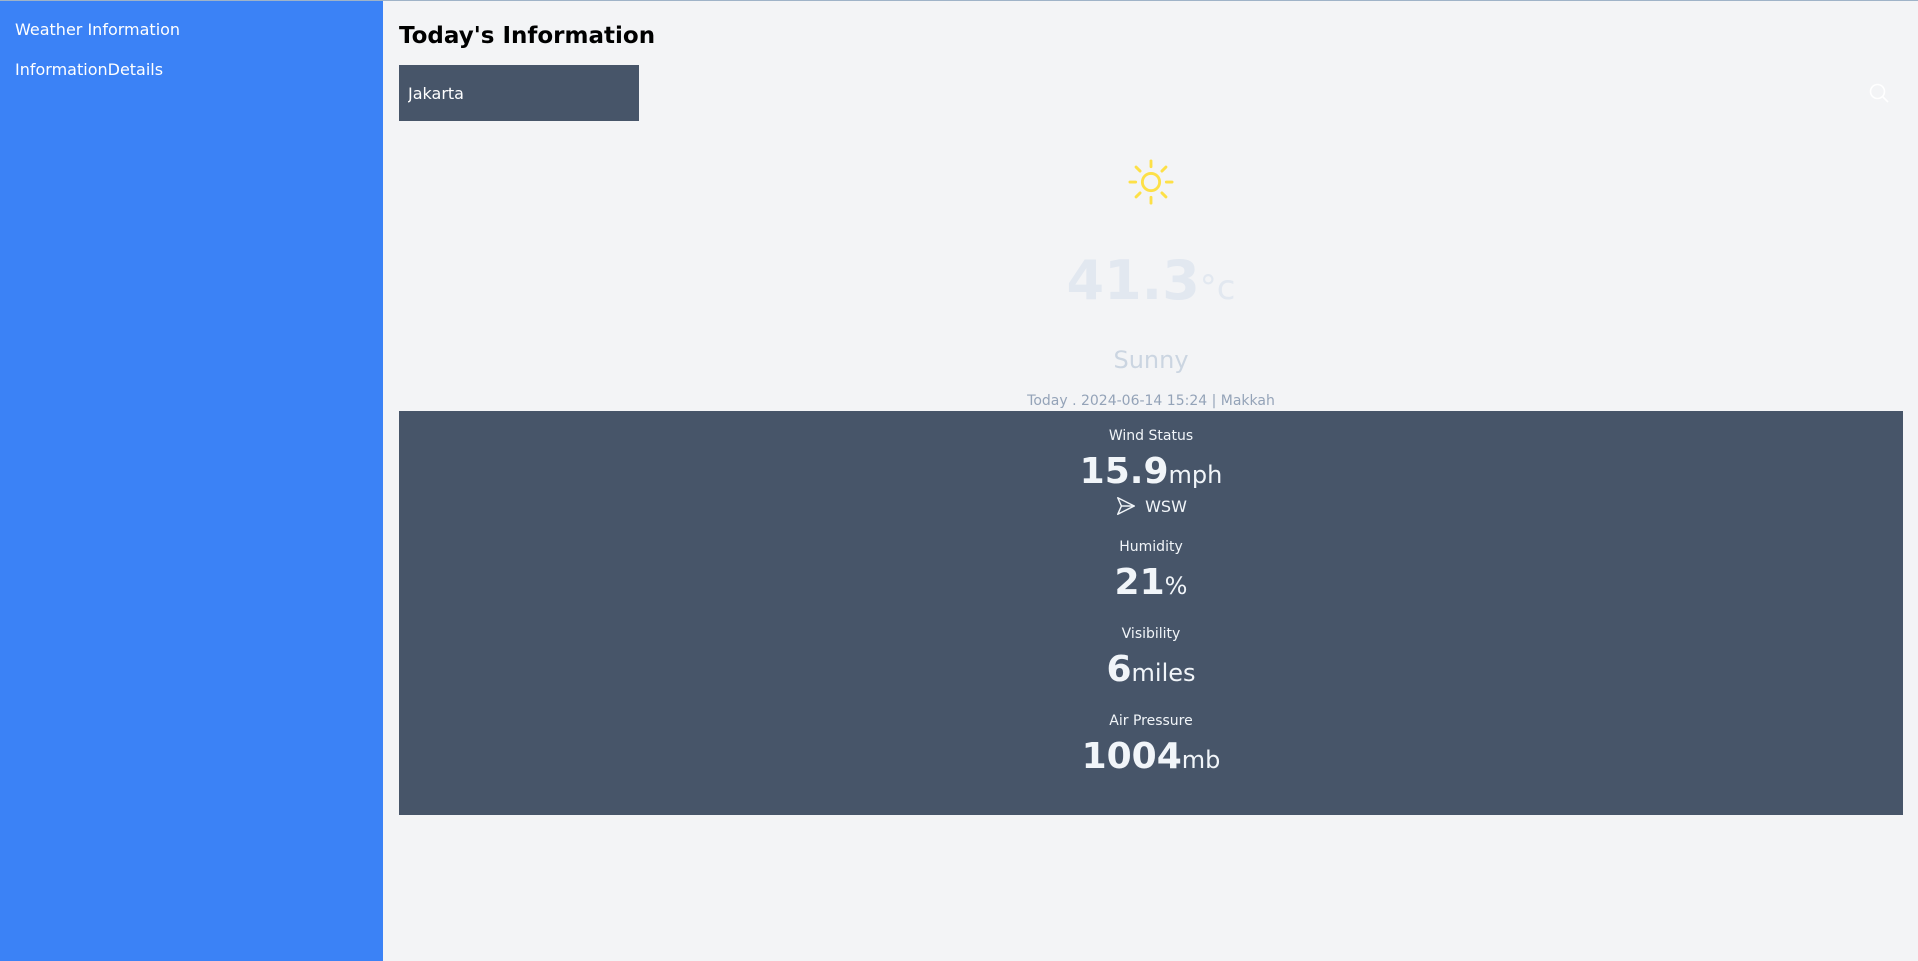 The image size is (1918, 961). I want to click on humidity-label: Humidity, so click(1151, 547).